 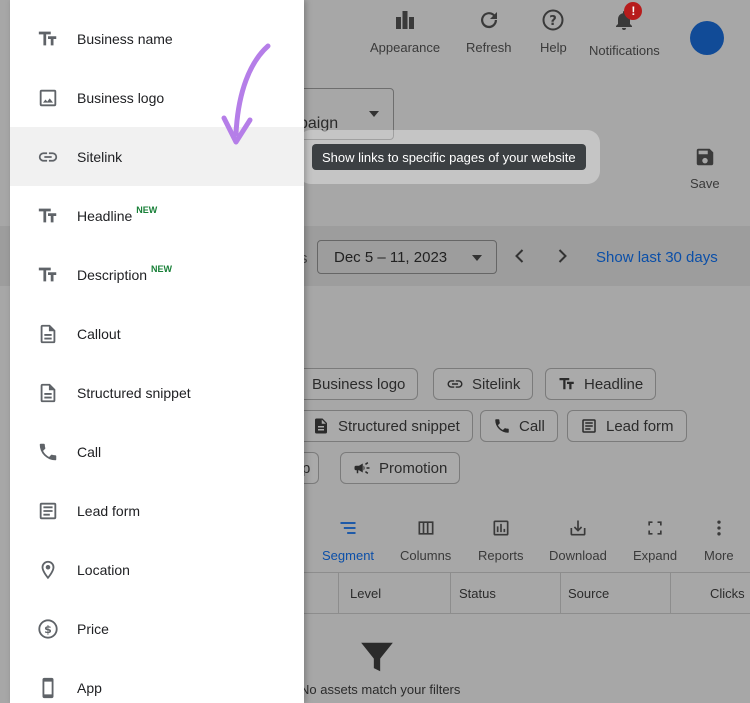 I want to click on menu-item-structured-snippet: Structured snippet, so click(x=157, y=392).